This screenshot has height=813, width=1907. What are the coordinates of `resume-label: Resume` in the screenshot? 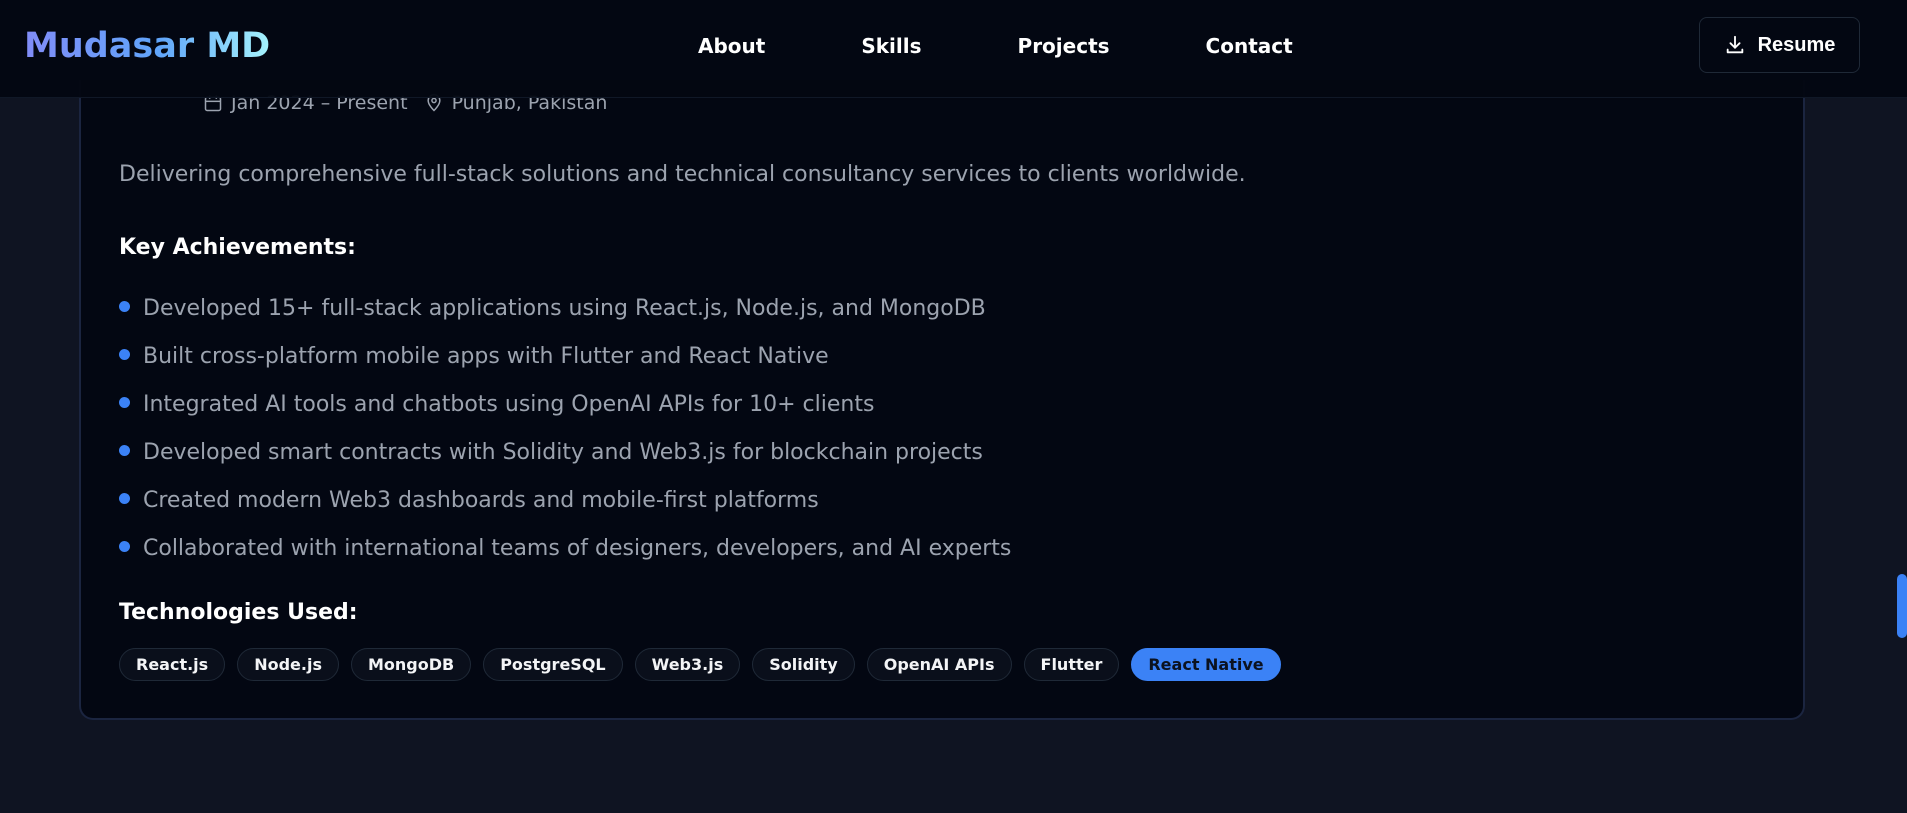 It's located at (1796, 44).